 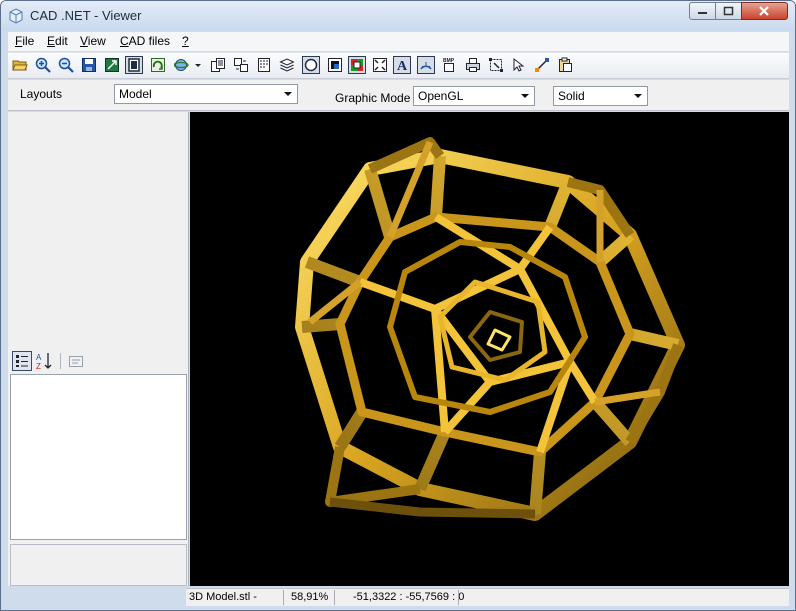 I want to click on menu-cad-files: CAD files, so click(x=145, y=41).